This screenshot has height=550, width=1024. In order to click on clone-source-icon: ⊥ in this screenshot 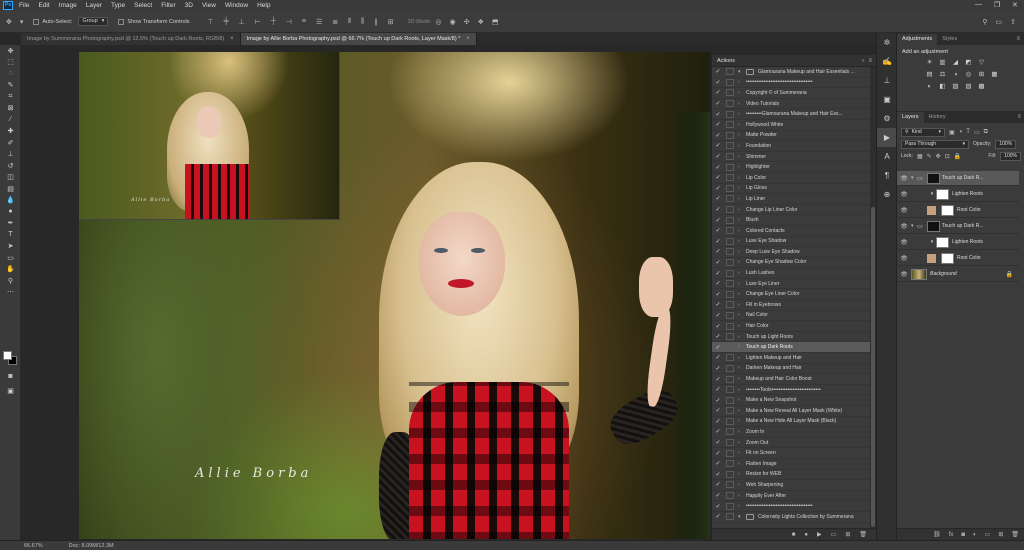, I will do `click(887, 80)`.